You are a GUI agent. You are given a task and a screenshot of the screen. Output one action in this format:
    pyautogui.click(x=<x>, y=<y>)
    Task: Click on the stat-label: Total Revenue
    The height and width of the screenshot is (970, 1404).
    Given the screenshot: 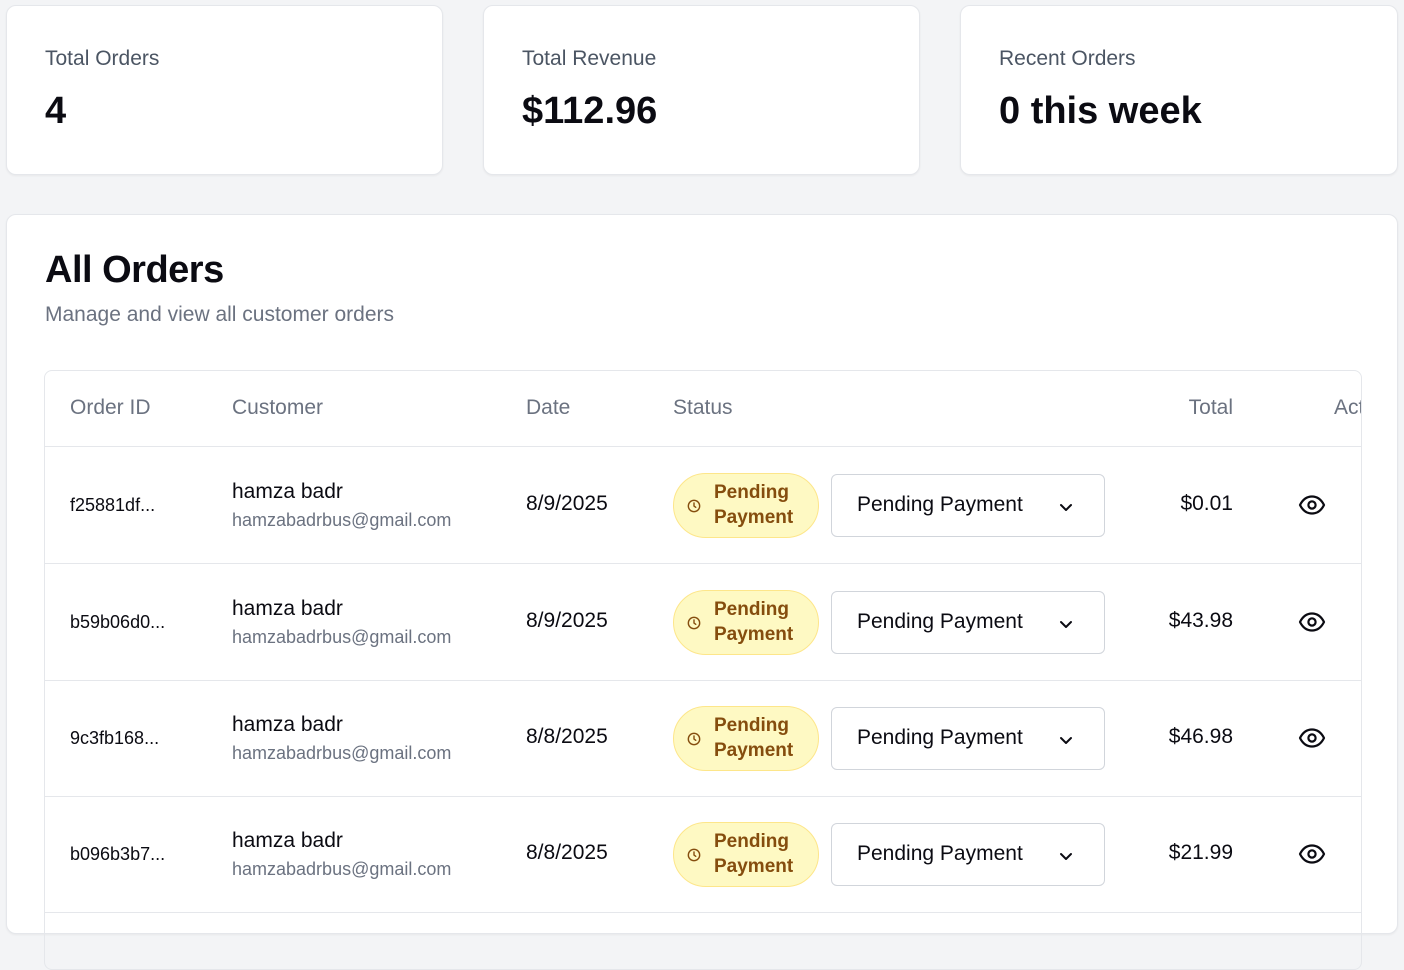 What is the action you would take?
    pyautogui.click(x=589, y=58)
    